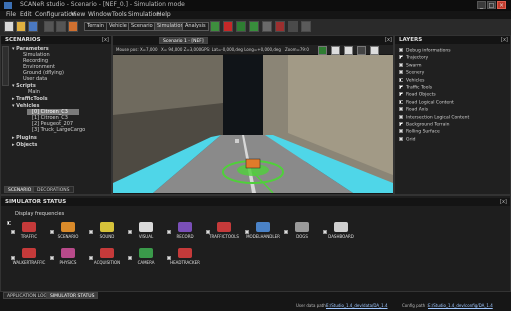 This screenshot has height=311, width=511. I want to click on view-tool-2-icon, so click(335, 50).